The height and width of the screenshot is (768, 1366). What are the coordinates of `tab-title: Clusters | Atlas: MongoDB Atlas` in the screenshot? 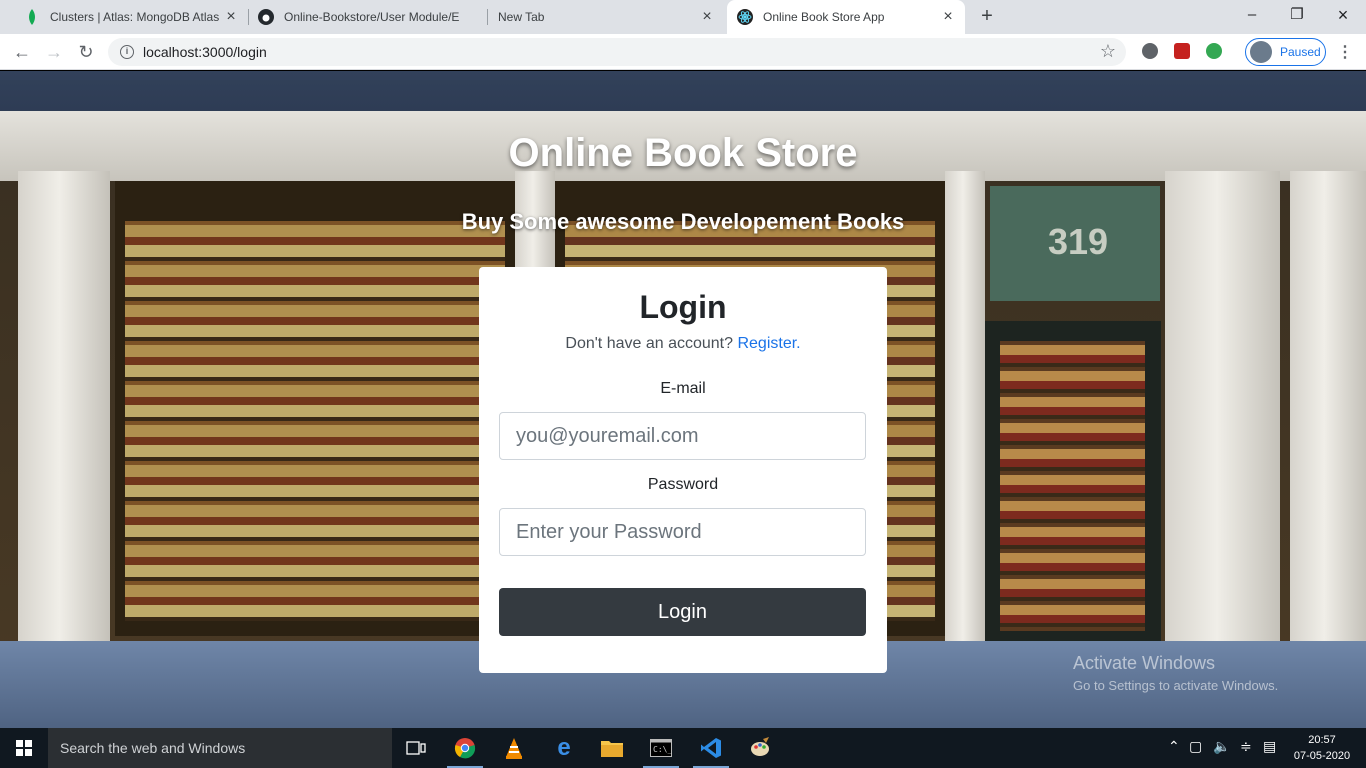 It's located at (135, 17).